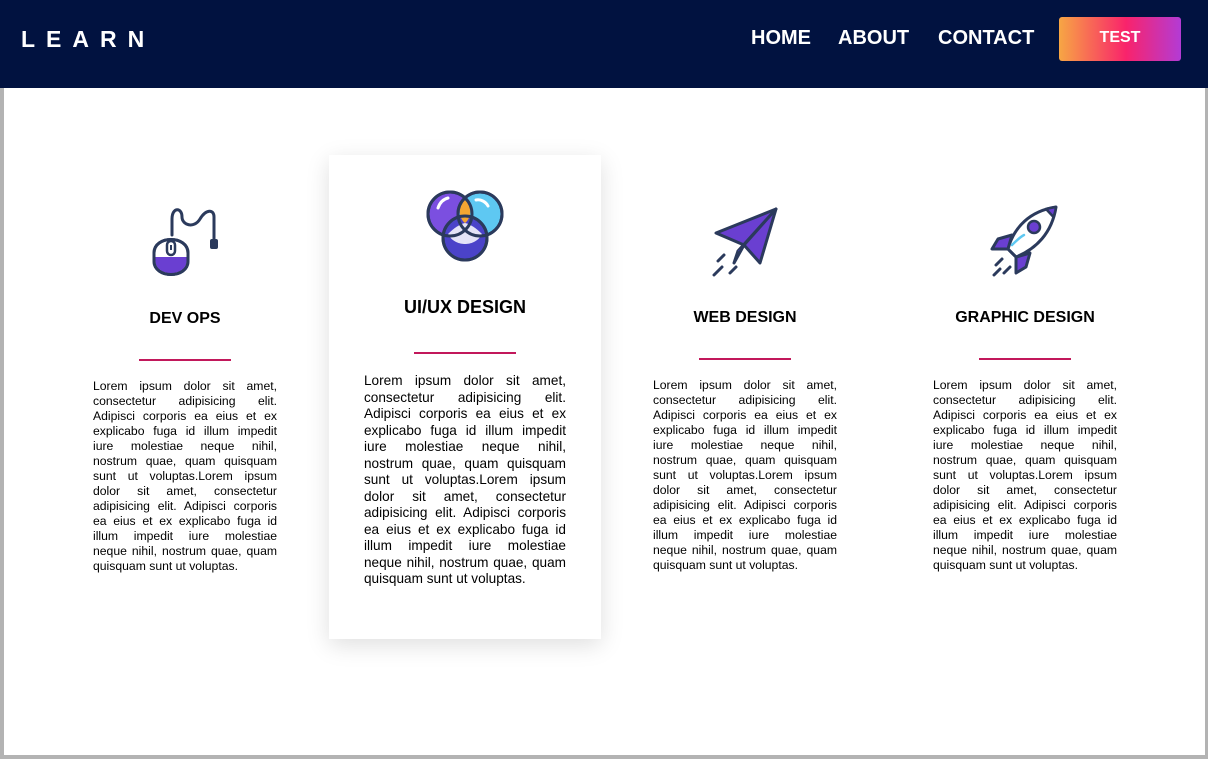 The image size is (1208, 759). Describe the element at coordinates (1025, 317) in the screenshot. I see `card-title: GRAPHIC DESIGN` at that location.